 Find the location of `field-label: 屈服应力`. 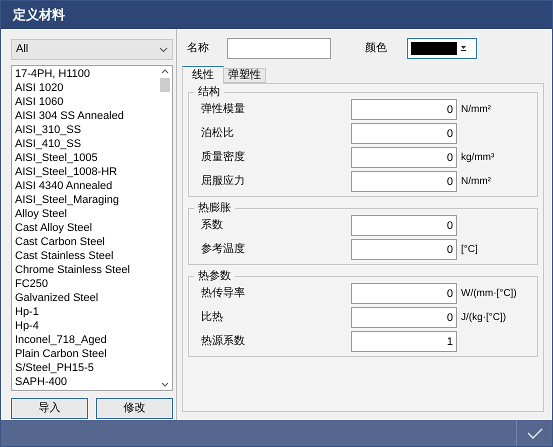

field-label: 屈服应力 is located at coordinates (223, 182).